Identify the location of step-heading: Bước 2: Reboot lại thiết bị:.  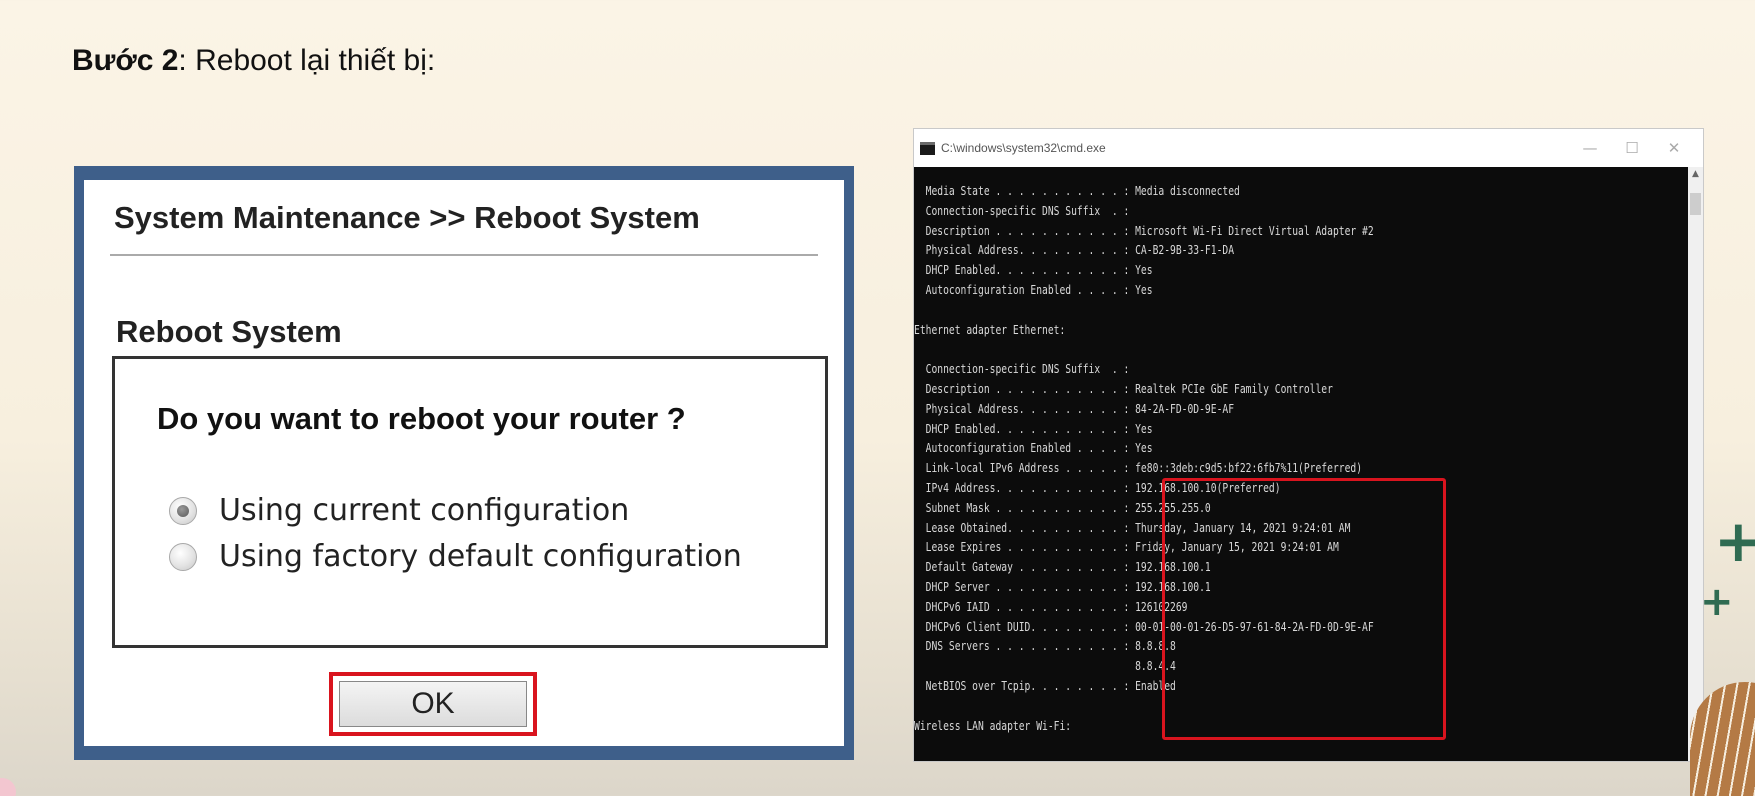
(253, 61).